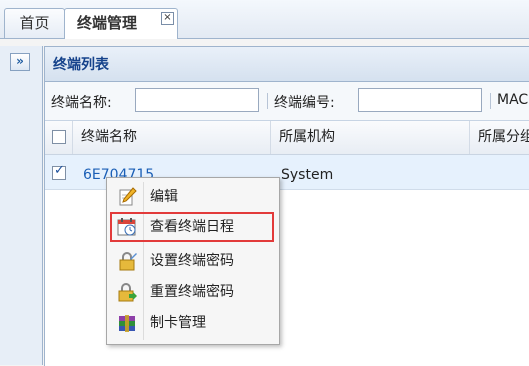 The image size is (529, 366). I want to click on lock-settings-icon, so click(128, 261).